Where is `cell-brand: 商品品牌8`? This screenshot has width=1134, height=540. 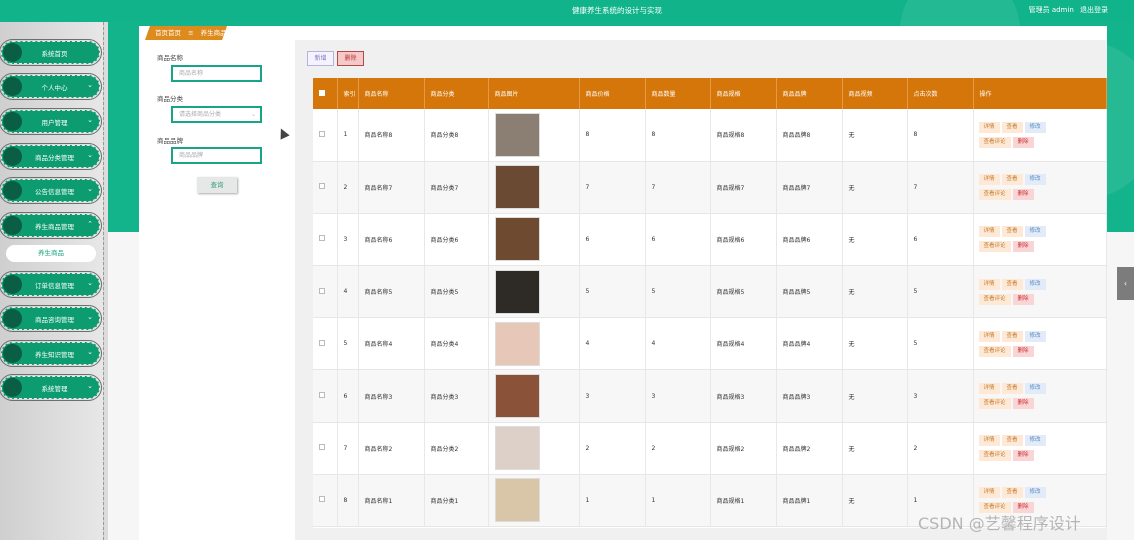 cell-brand: 商品品牌8 is located at coordinates (809, 135).